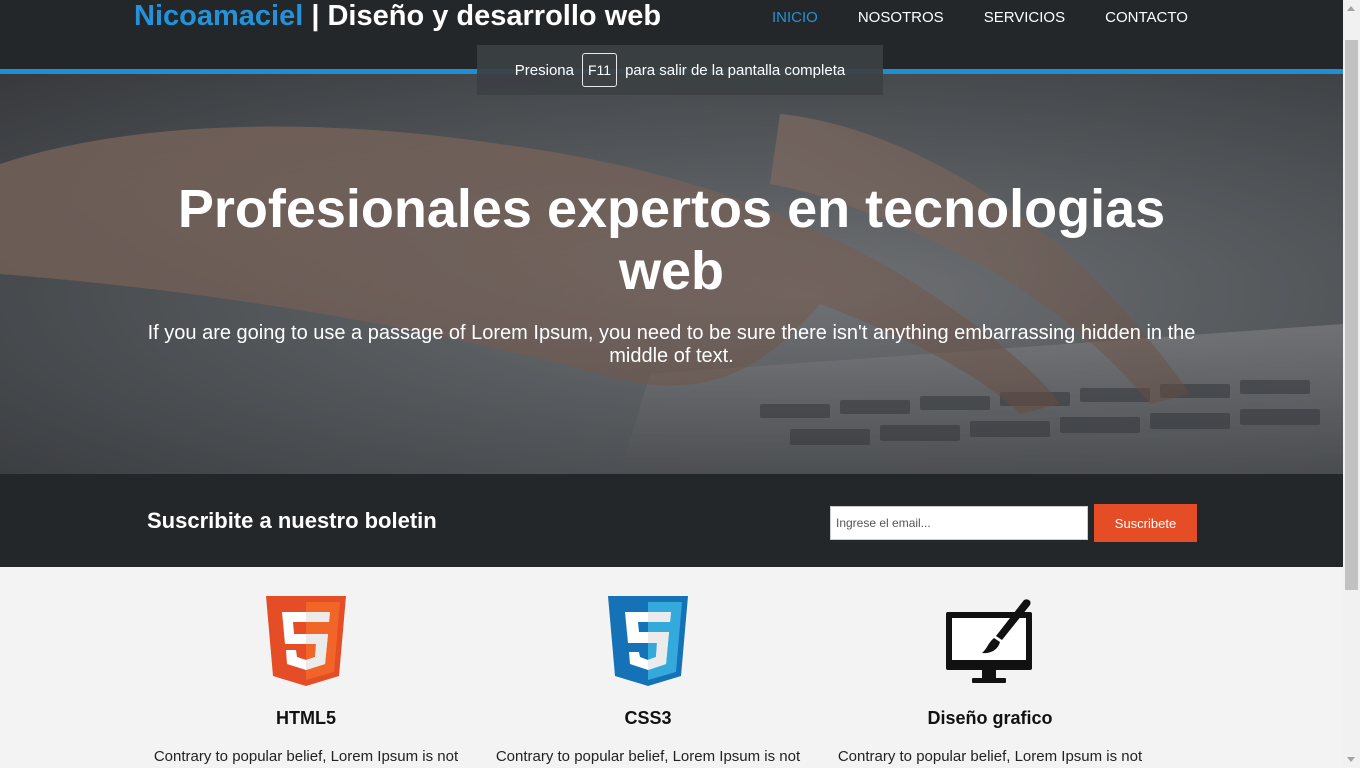 The image size is (1360, 768). Describe the element at coordinates (1024, 18) in the screenshot. I see `nav-item-servicios: SERVICIOS` at that location.